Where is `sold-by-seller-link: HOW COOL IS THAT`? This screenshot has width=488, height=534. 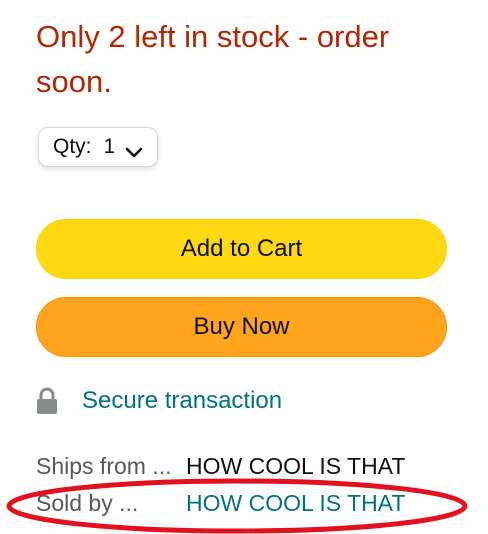 sold-by-seller-link: HOW COOL IS THAT is located at coordinates (295, 503).